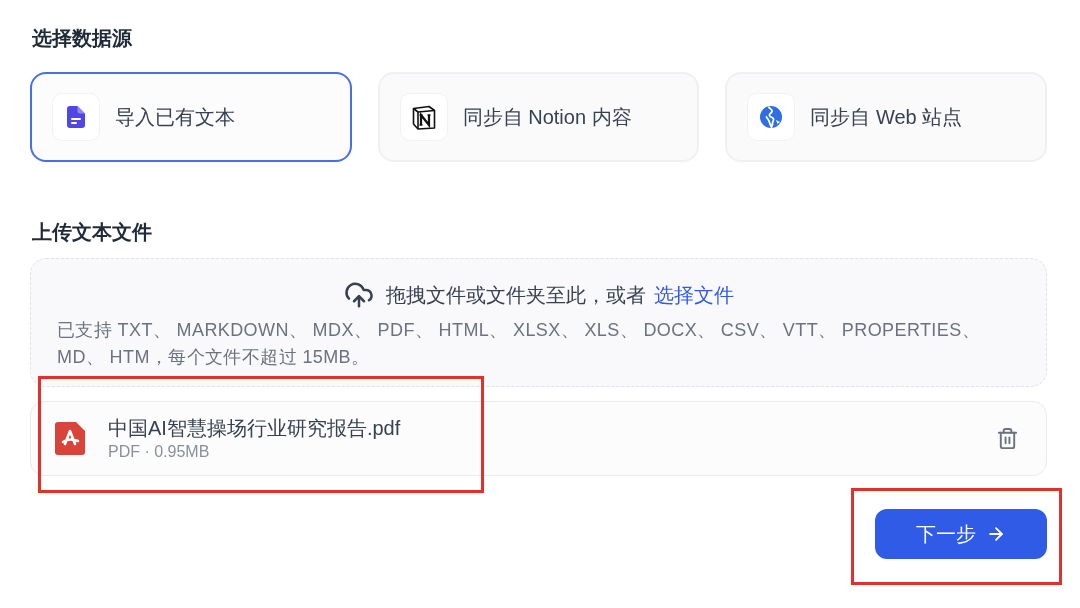  Describe the element at coordinates (1007, 438) in the screenshot. I see `trash-icon` at that location.